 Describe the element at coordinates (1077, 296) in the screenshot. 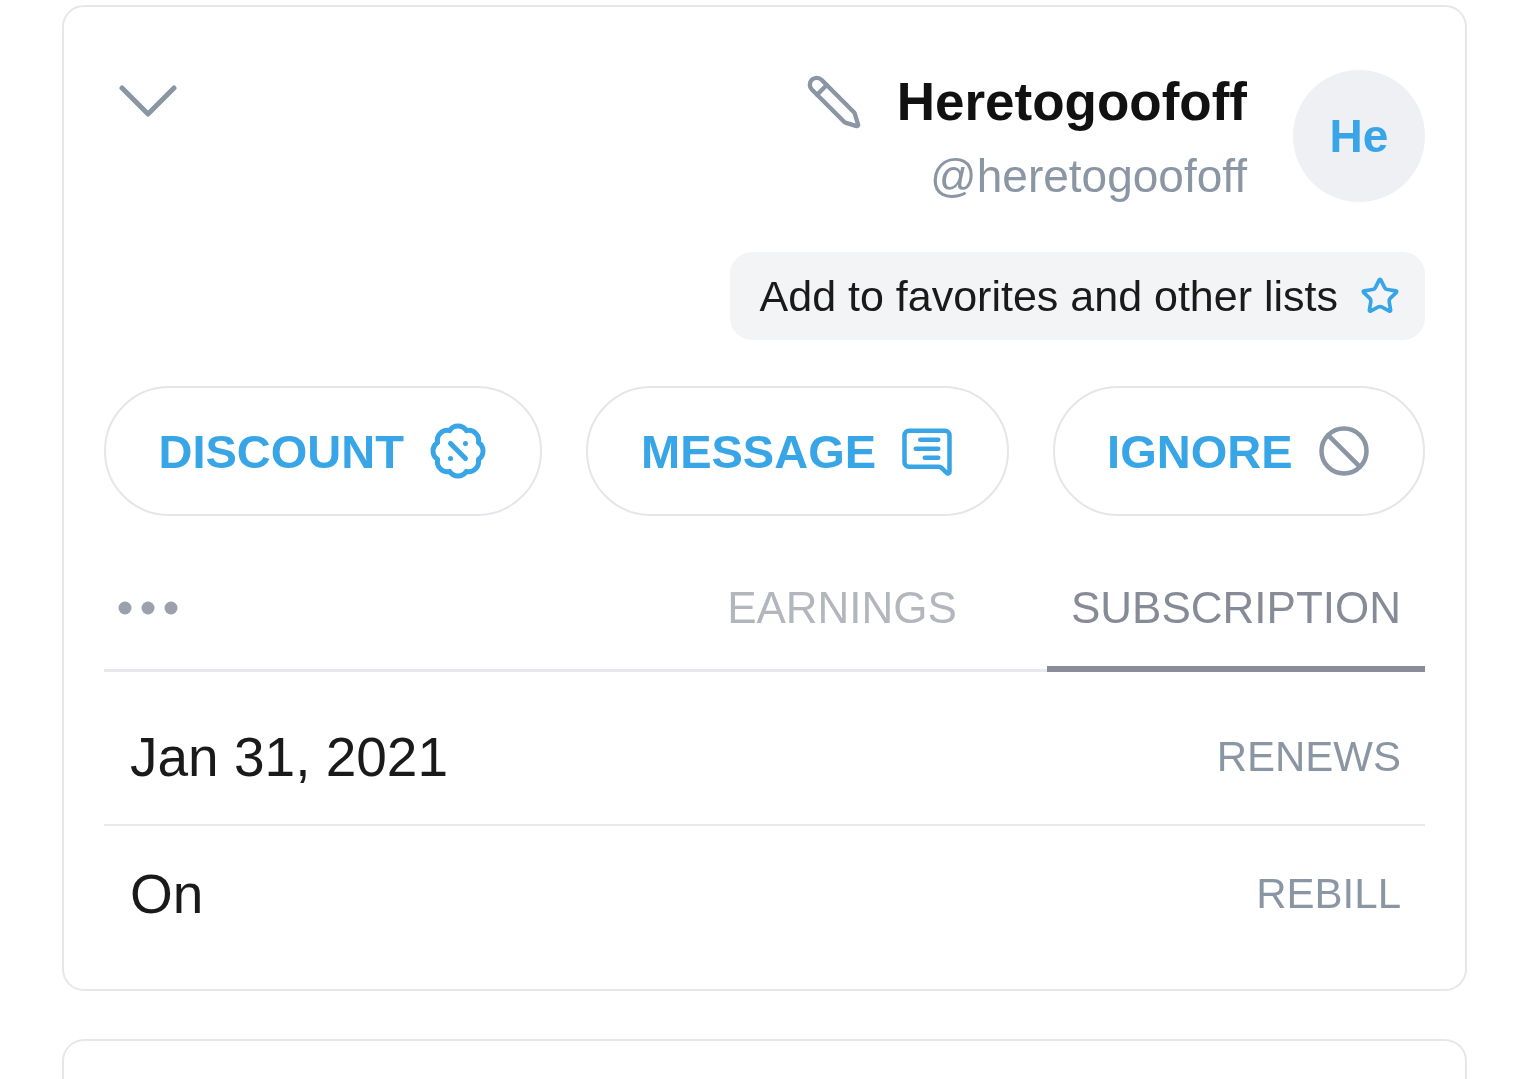

I see `favorites-button: Add to favorites and other lists` at that location.